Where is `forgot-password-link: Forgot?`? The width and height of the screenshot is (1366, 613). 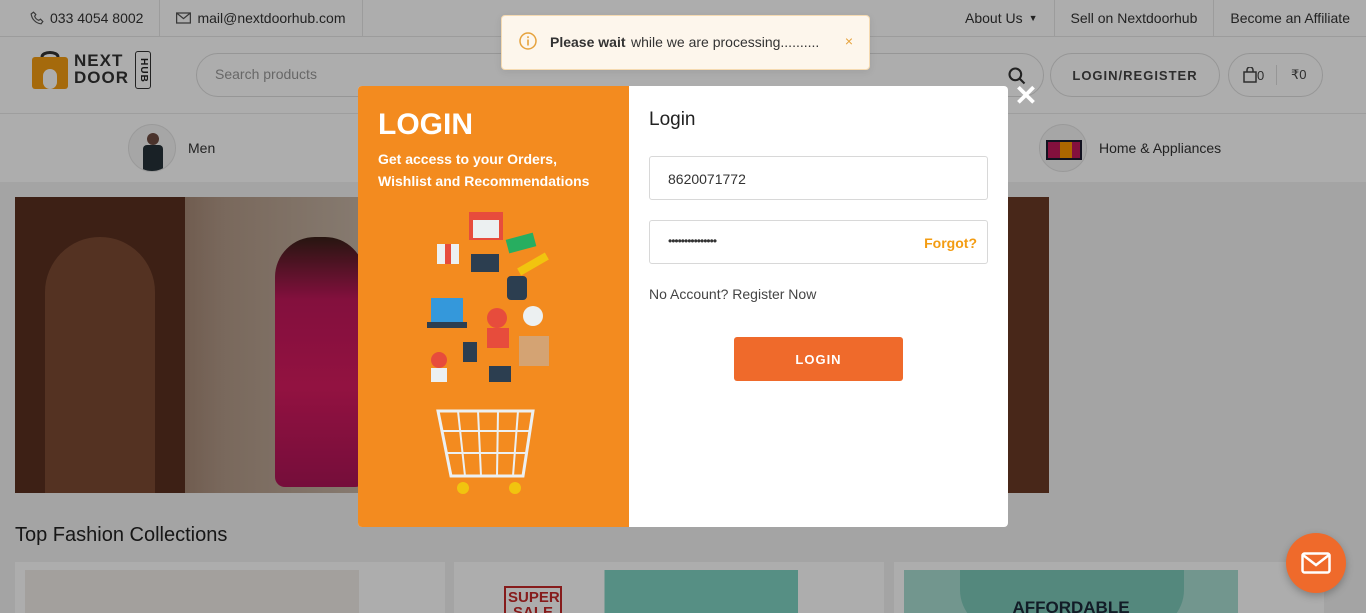
forgot-password-link: Forgot? is located at coordinates (950, 243).